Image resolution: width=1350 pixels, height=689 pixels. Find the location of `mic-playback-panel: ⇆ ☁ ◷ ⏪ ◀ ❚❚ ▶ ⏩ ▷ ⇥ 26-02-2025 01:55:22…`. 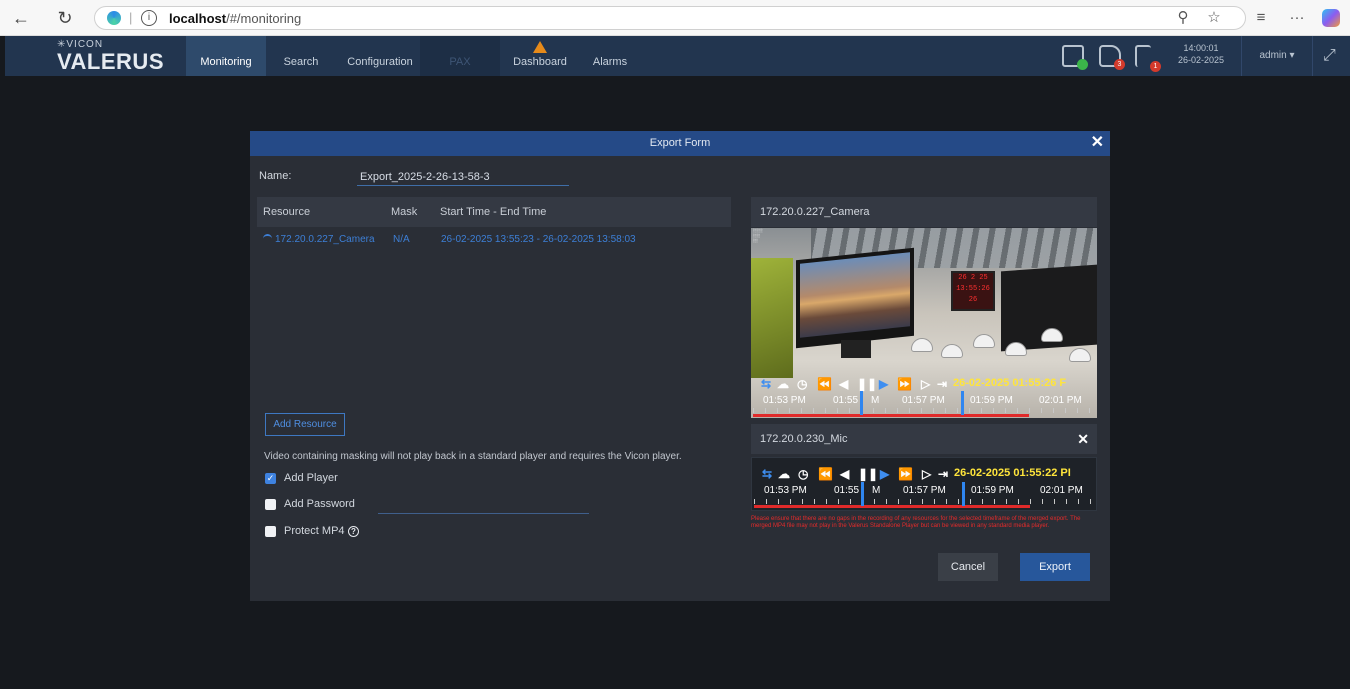

mic-playback-panel: ⇆ ☁ ◷ ⏪ ◀ ❚❚ ▶ ⏩ ▷ ⇥ 26-02-2025 01:55:22… is located at coordinates (924, 484).